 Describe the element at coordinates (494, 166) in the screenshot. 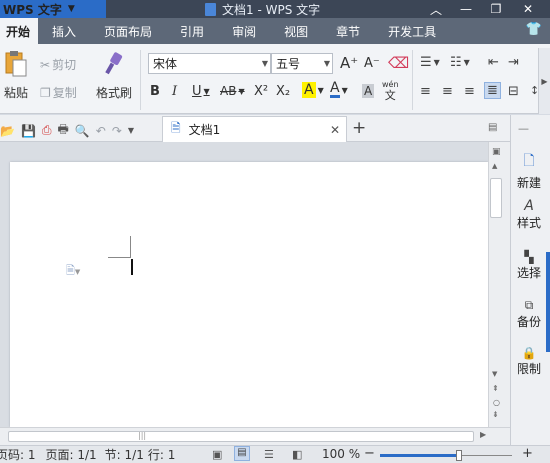

I see `scroll-up-icon: ▲` at that location.